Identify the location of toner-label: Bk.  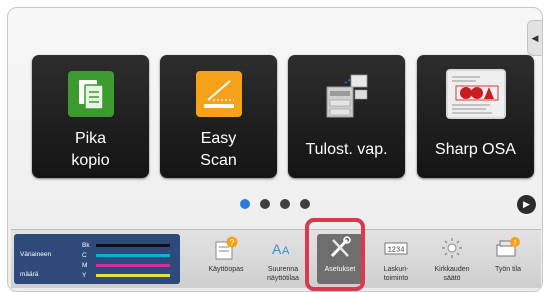
(86, 245).